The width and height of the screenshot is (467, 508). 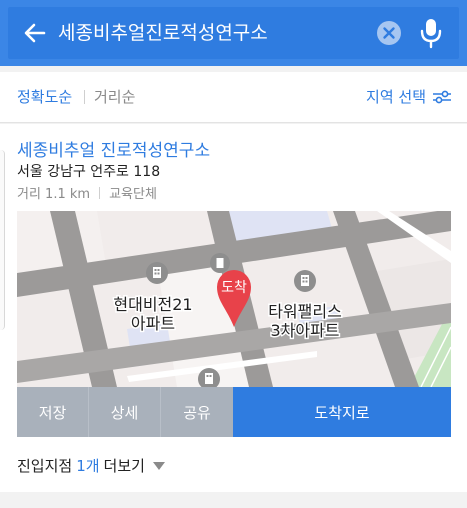 I want to click on sort-bar: 정확도순 거리순 지역 선택, so click(x=233, y=97).